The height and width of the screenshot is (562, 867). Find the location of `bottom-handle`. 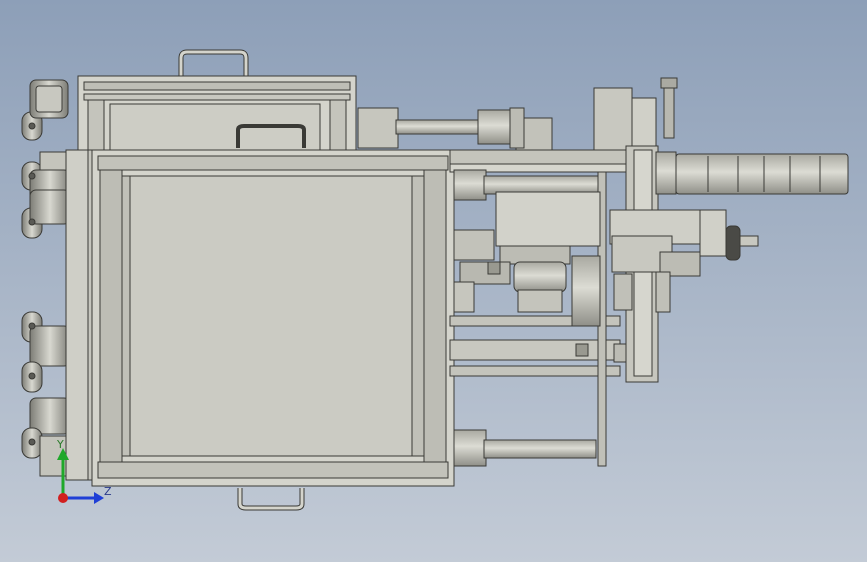

bottom-handle is located at coordinates (271, 499).